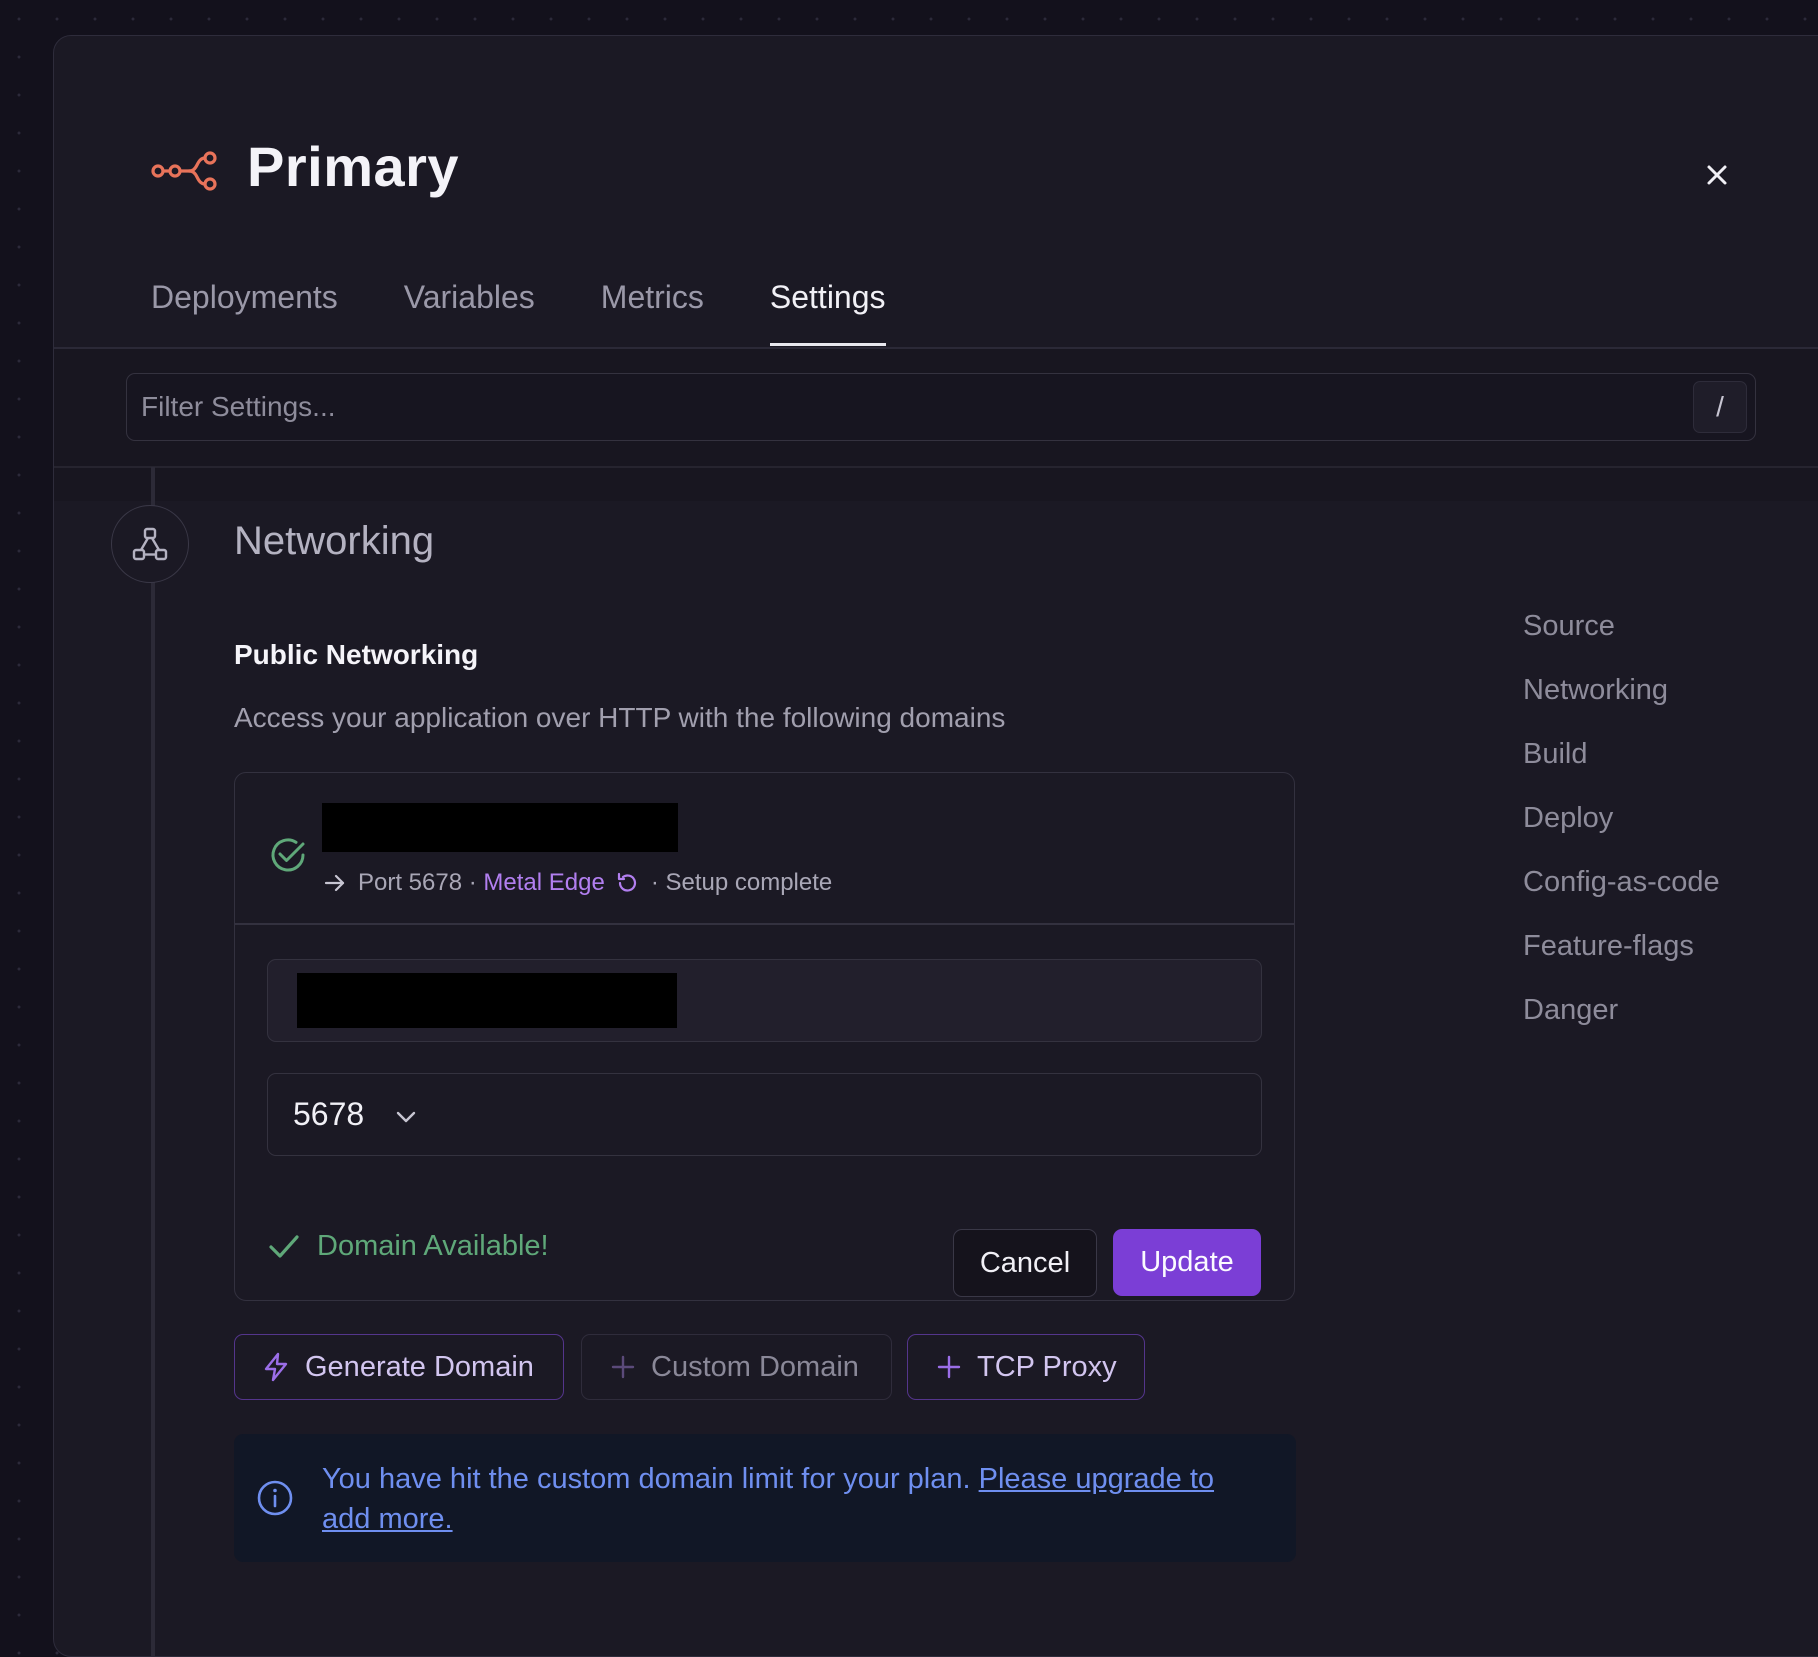  I want to click on side-nav-danger: Danger, so click(1621, 1026).